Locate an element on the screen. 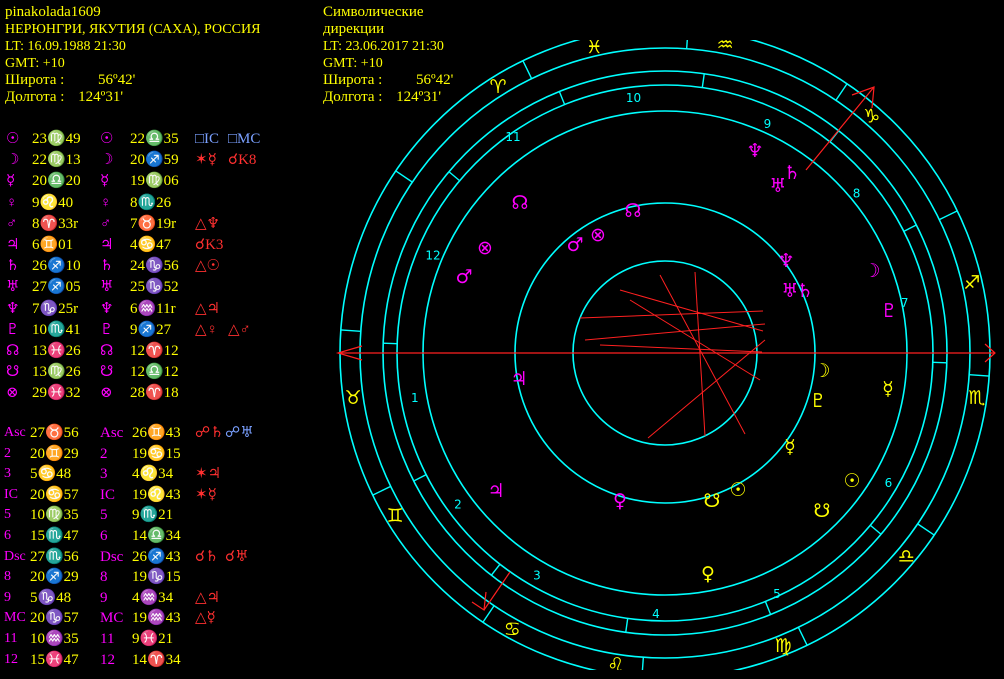 The height and width of the screenshot is (679, 1004). sagittarius-sign-icon: ♐ is located at coordinates (971, 283).